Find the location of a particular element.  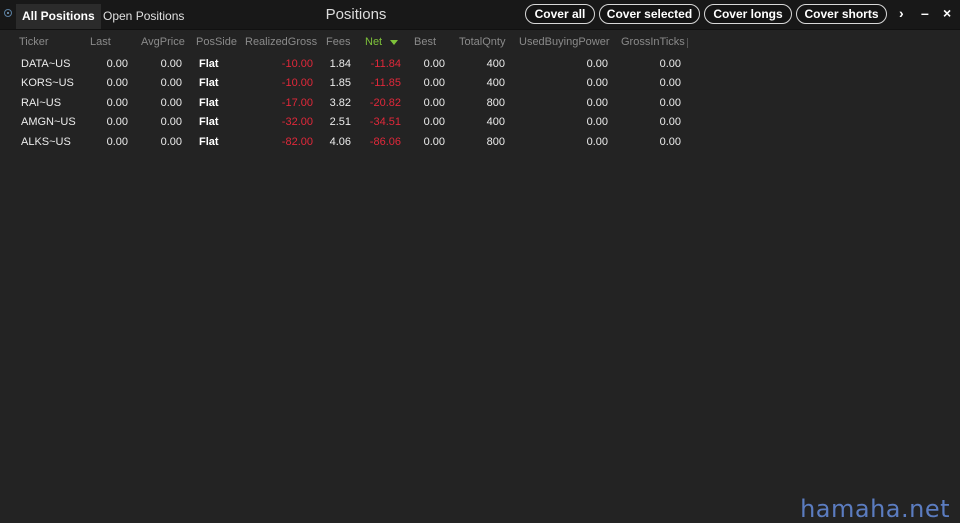

close-icon: × is located at coordinates (947, 13).